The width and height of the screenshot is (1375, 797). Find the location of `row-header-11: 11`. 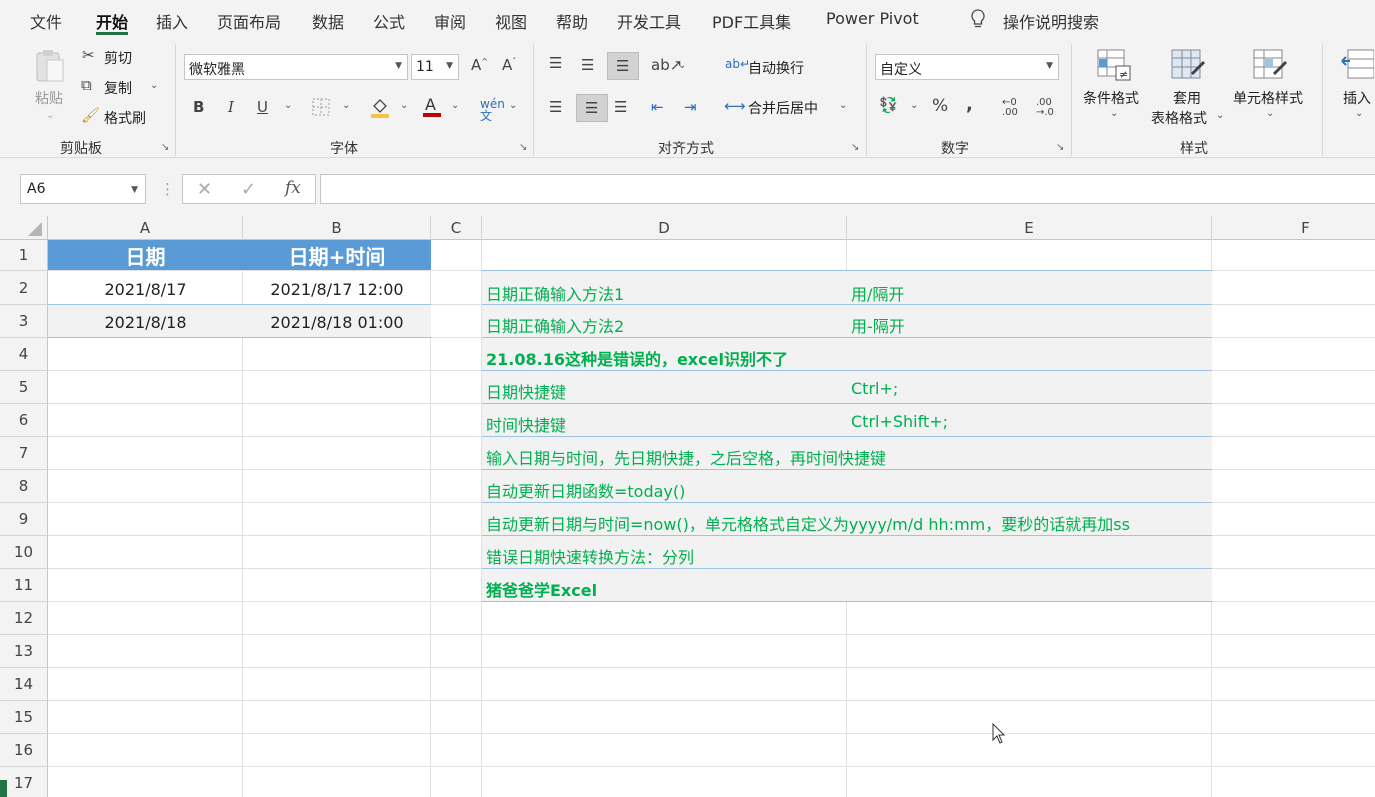

row-header-11: 11 is located at coordinates (24, 585).